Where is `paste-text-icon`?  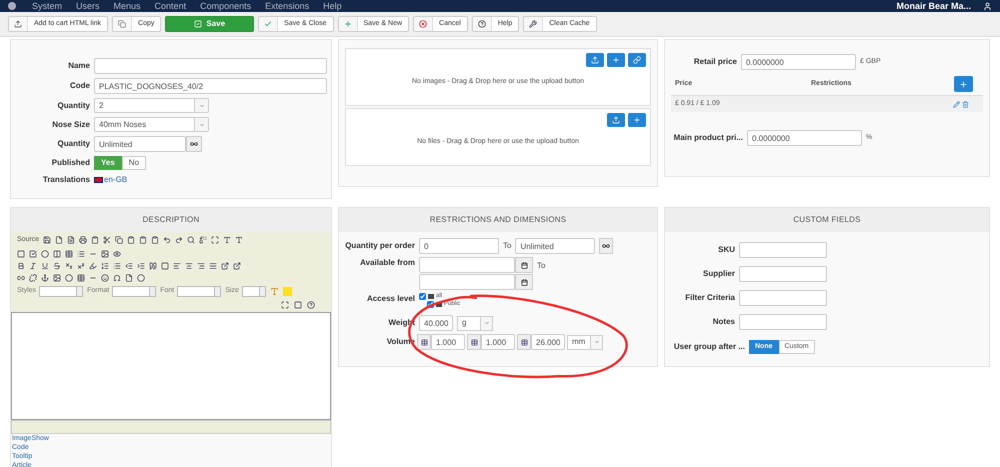 paste-text-icon is located at coordinates (143, 240).